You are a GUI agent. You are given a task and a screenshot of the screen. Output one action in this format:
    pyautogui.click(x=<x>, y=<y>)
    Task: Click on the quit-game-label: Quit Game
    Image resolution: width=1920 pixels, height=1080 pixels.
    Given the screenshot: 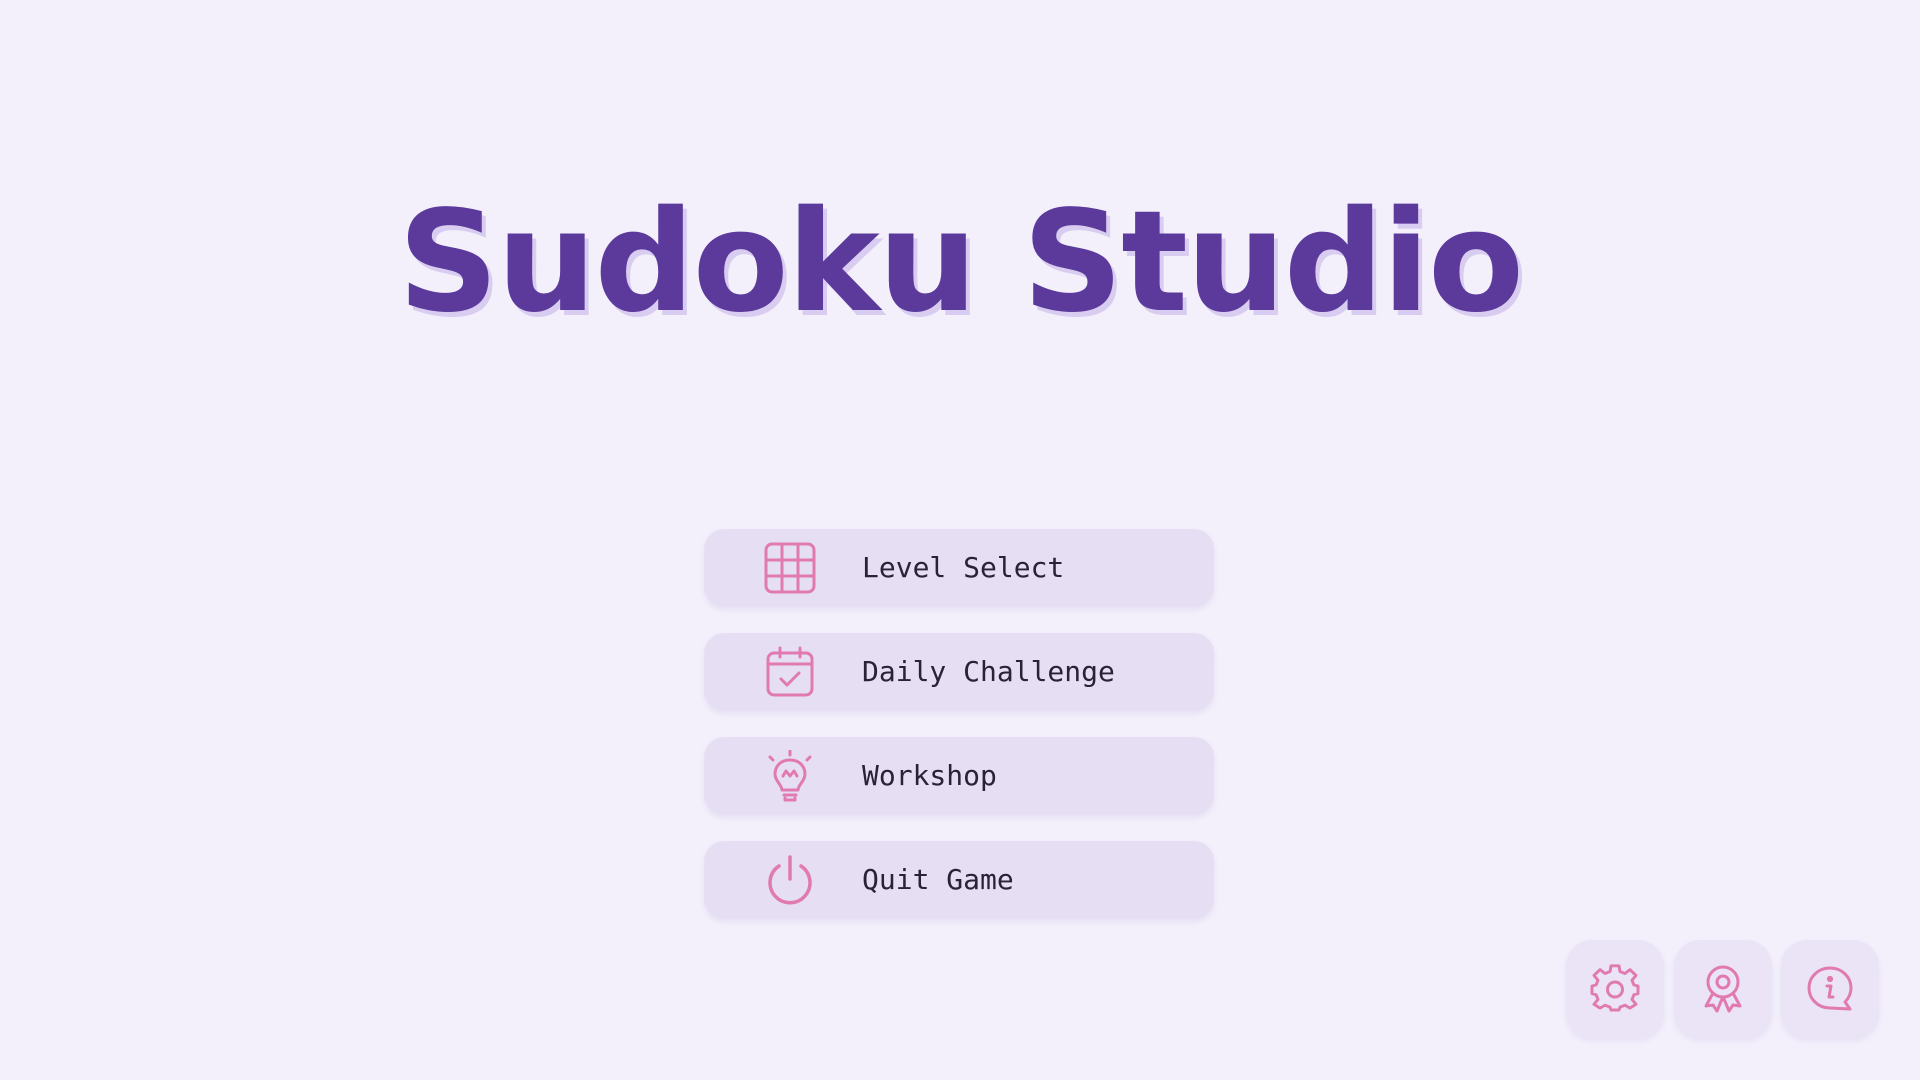 What is the action you would take?
    pyautogui.click(x=938, y=879)
    